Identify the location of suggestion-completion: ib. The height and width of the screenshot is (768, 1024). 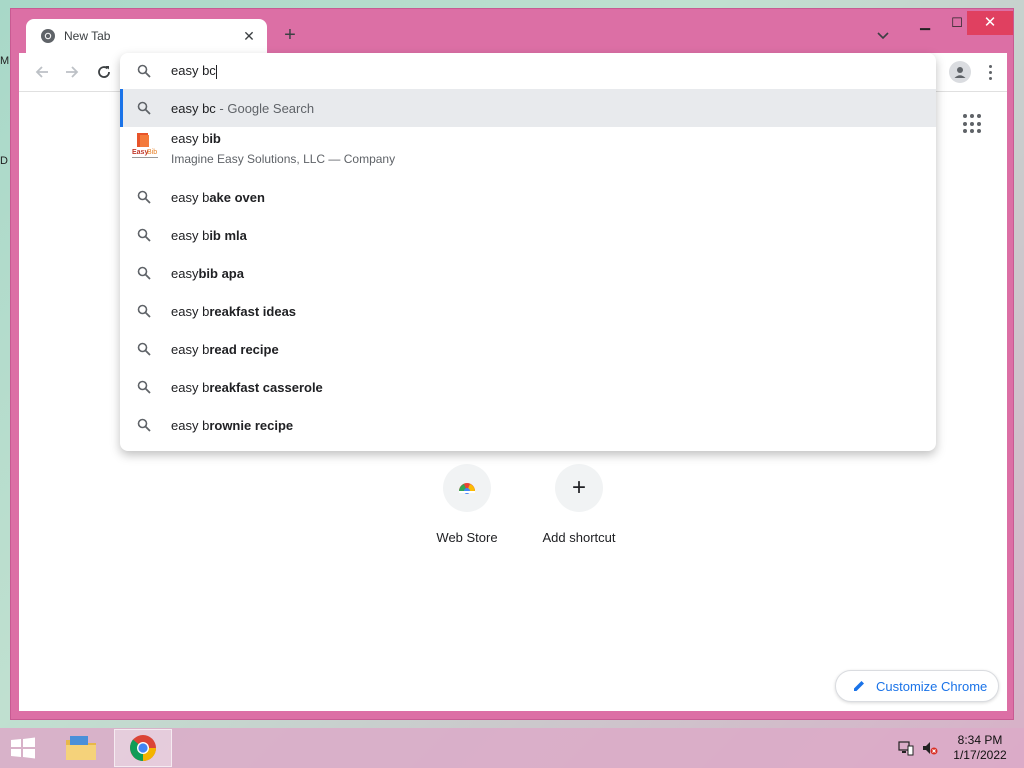
(215, 138).